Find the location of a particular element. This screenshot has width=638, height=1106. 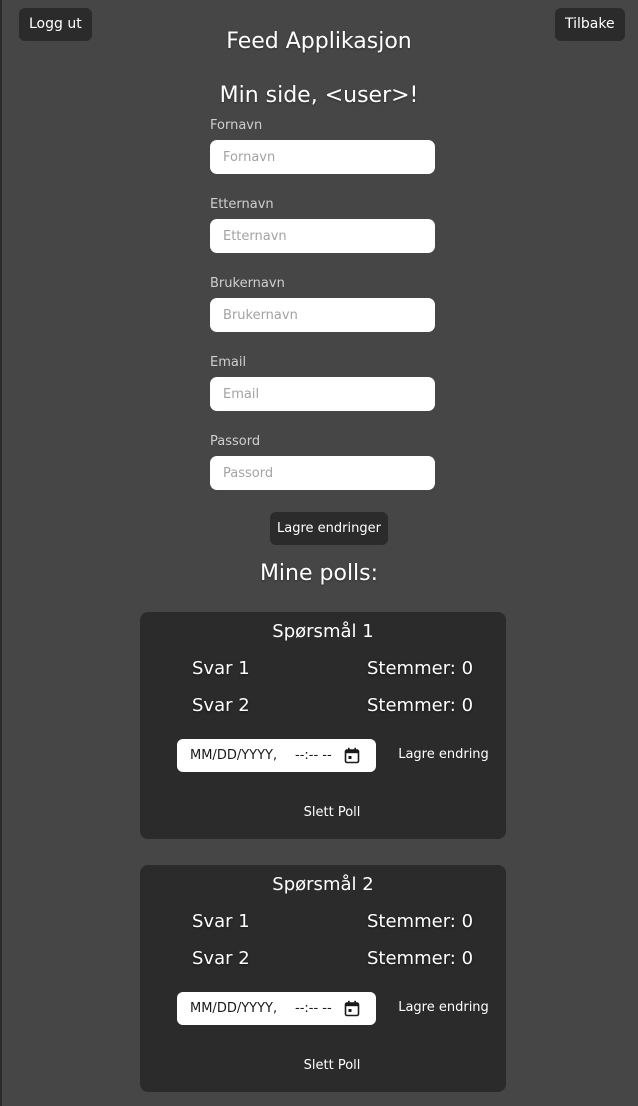

page-title: Min side, <user>! is located at coordinates (319, 95).